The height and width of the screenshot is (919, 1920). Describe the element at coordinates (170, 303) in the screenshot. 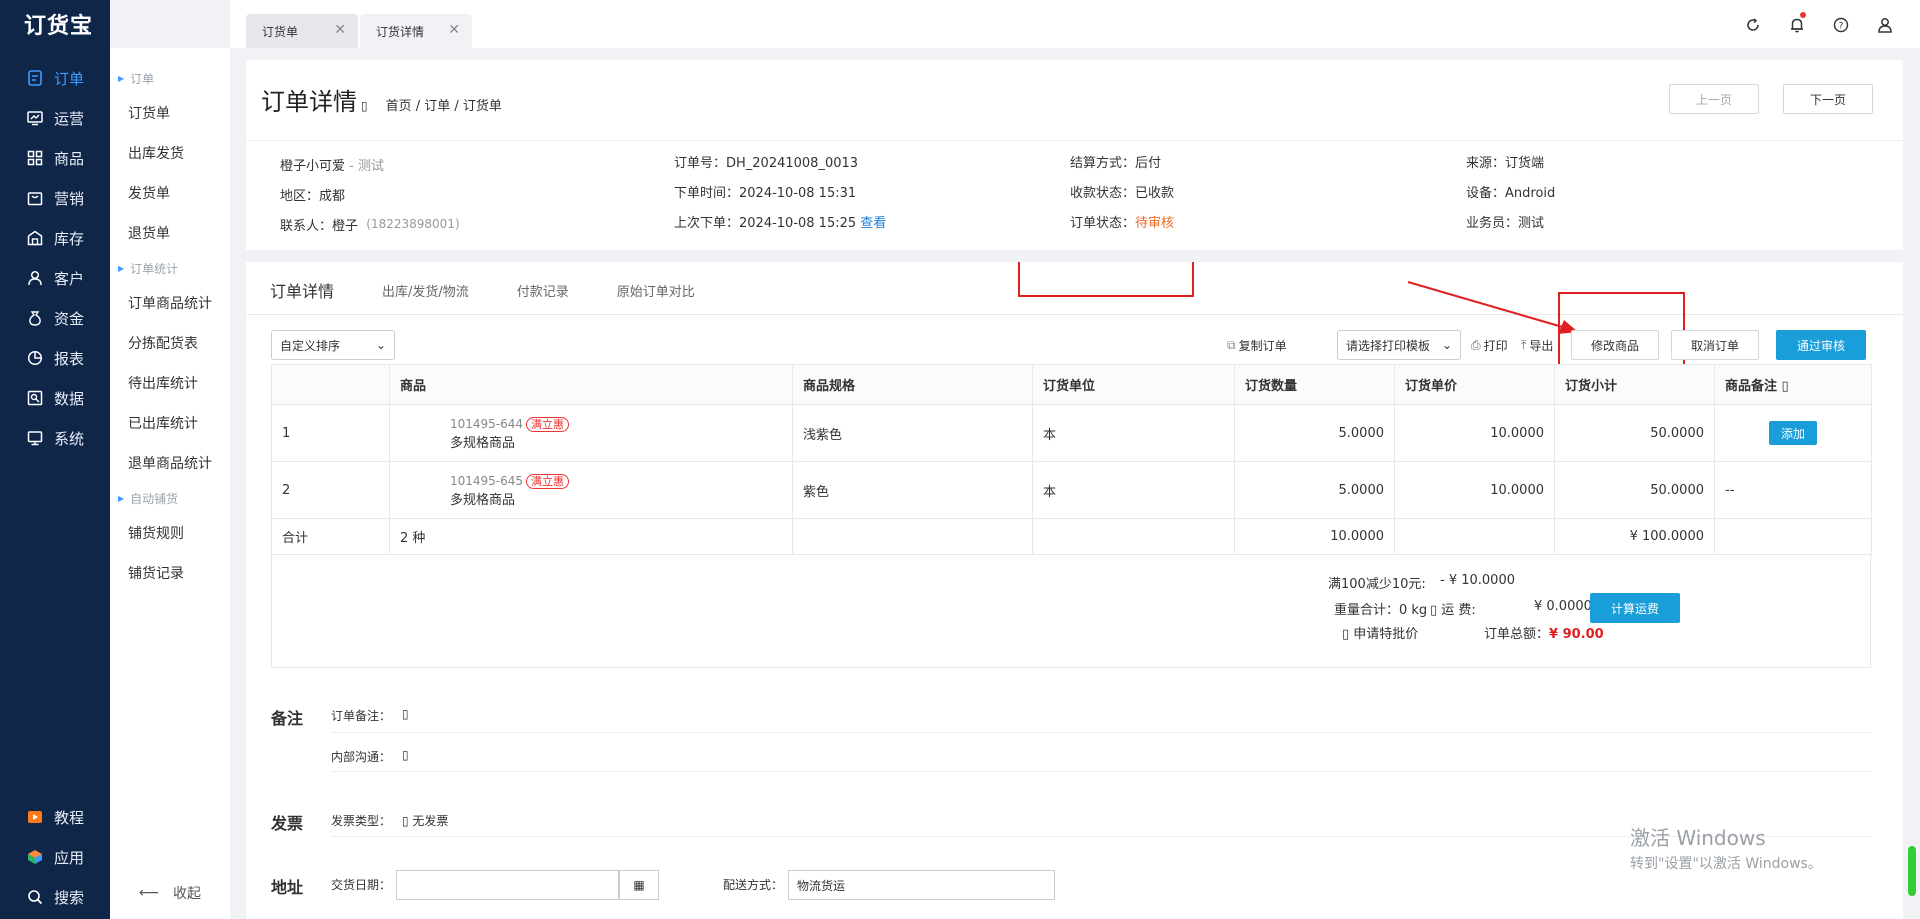

I see `submenu-item: 订单商品统计` at that location.